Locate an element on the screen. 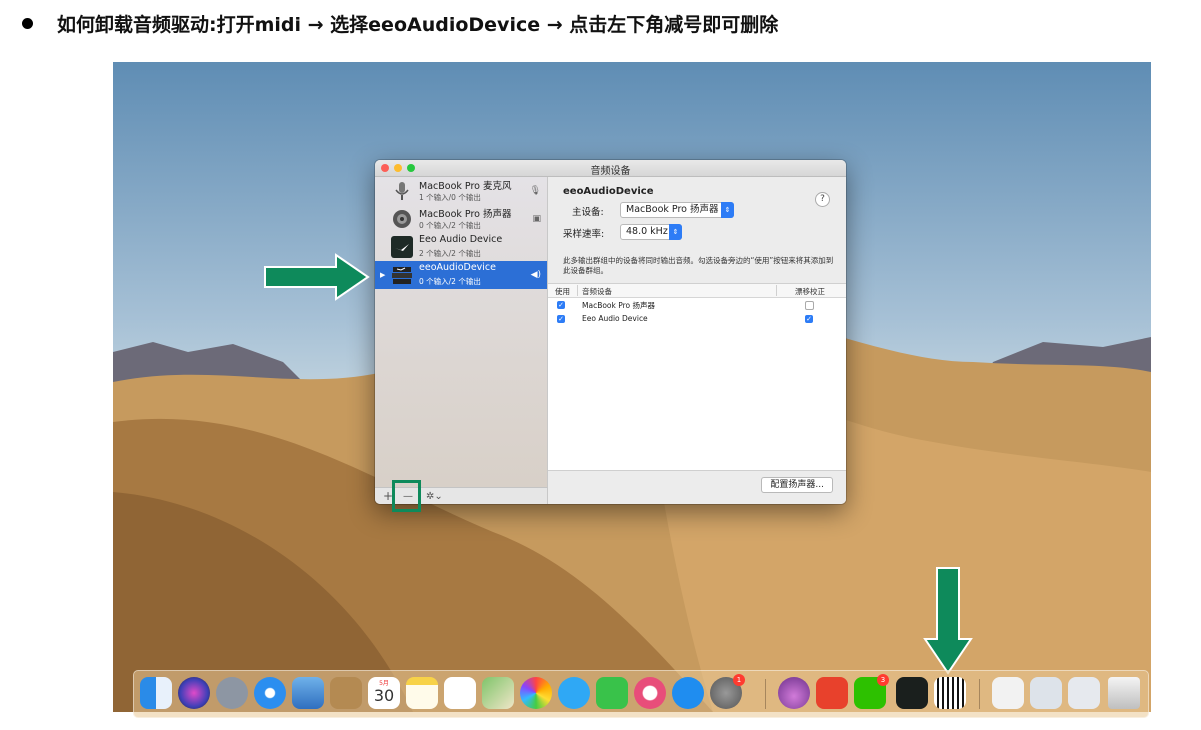  app-store-icon is located at coordinates (688, 693).